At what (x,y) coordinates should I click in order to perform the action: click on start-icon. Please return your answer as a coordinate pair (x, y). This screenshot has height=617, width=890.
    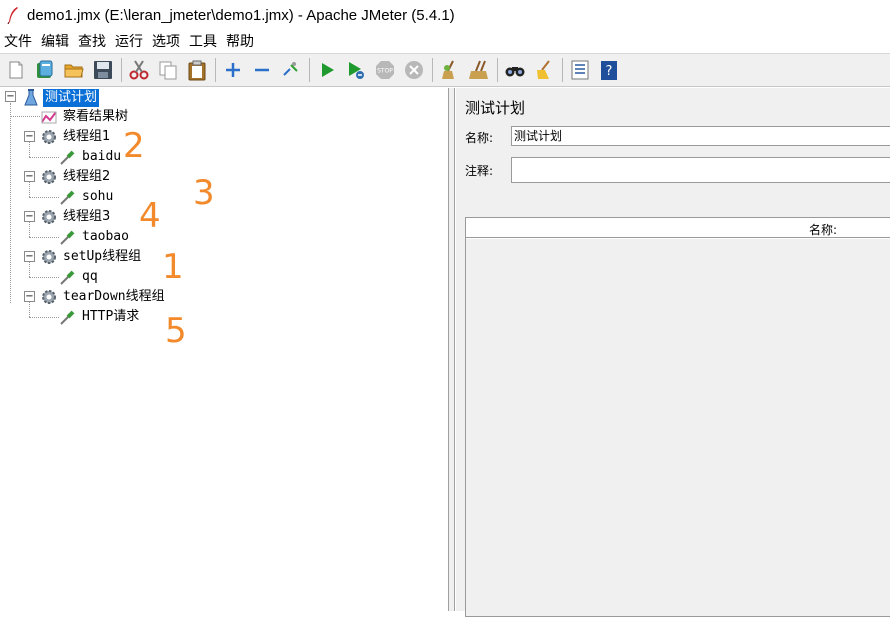
    Looking at the image, I should click on (327, 70).